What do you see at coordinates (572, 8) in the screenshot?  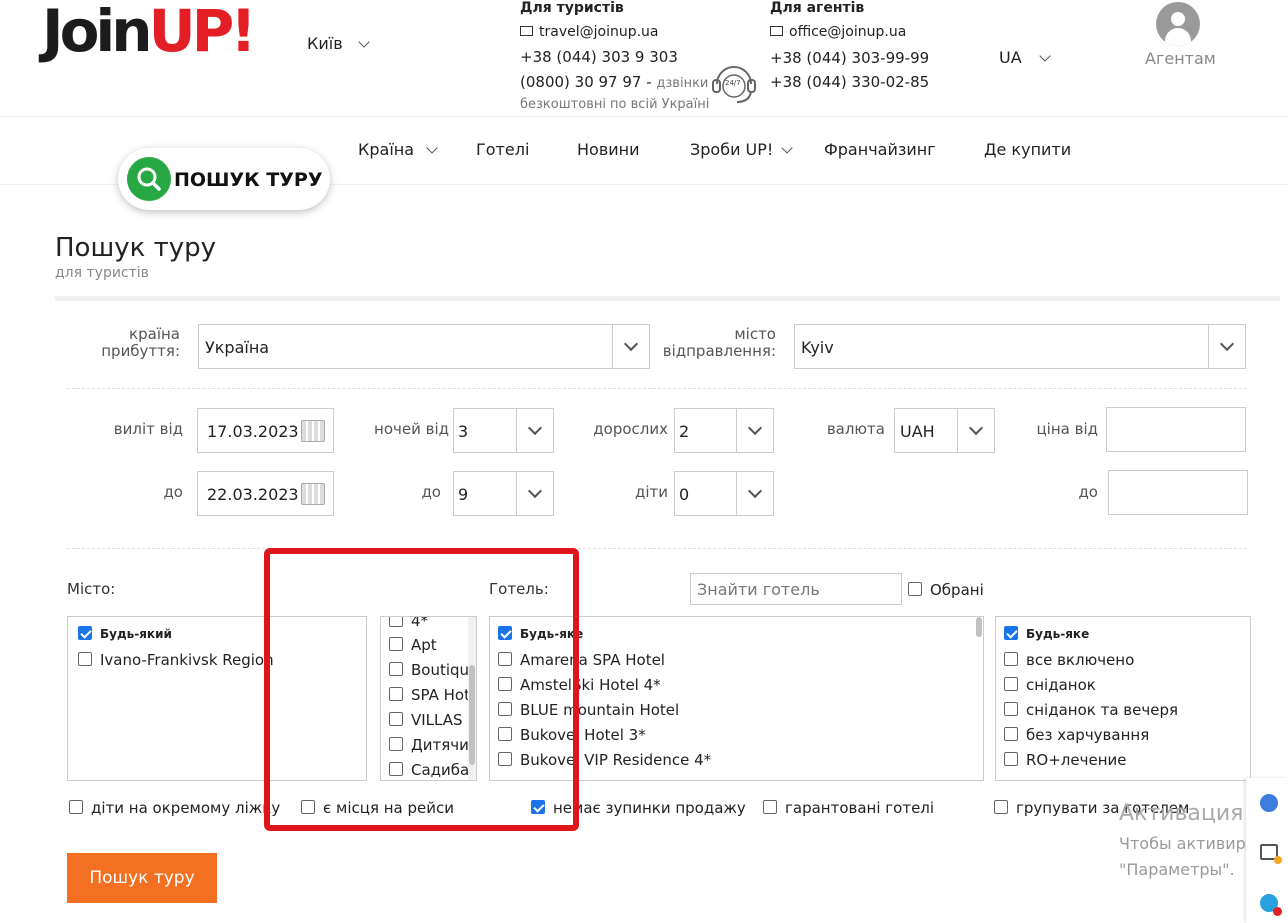 I see `tourists-title: Для туристів` at bounding box center [572, 8].